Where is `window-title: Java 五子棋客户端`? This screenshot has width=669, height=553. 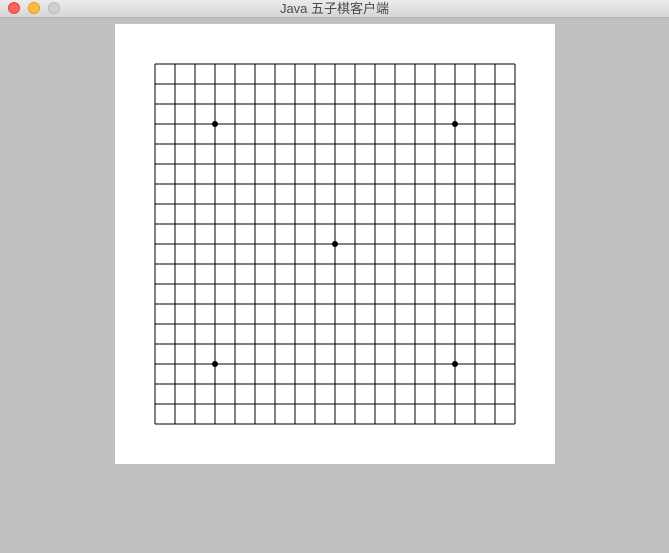
window-title: Java 五子棋客户端 is located at coordinates (334, 8).